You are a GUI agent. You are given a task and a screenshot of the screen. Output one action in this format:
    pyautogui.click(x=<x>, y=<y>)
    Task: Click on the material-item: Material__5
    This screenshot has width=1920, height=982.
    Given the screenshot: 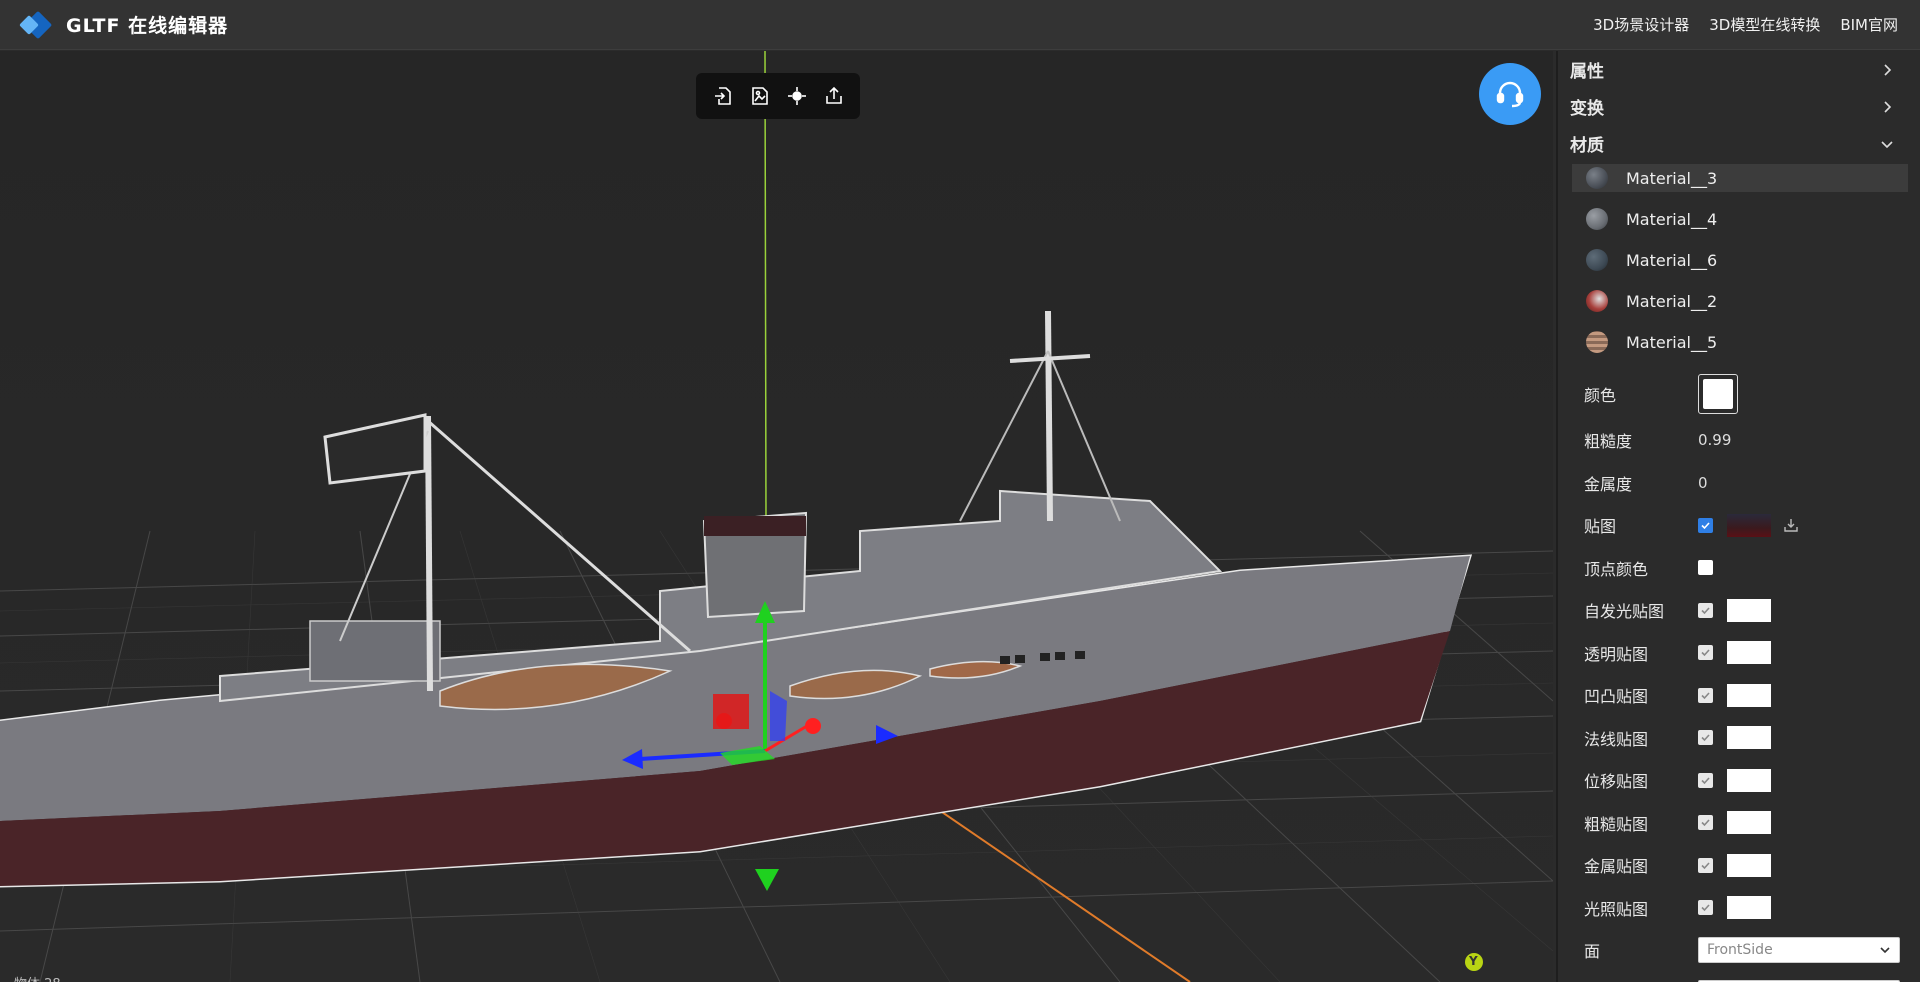 What is the action you would take?
    pyautogui.click(x=1740, y=342)
    